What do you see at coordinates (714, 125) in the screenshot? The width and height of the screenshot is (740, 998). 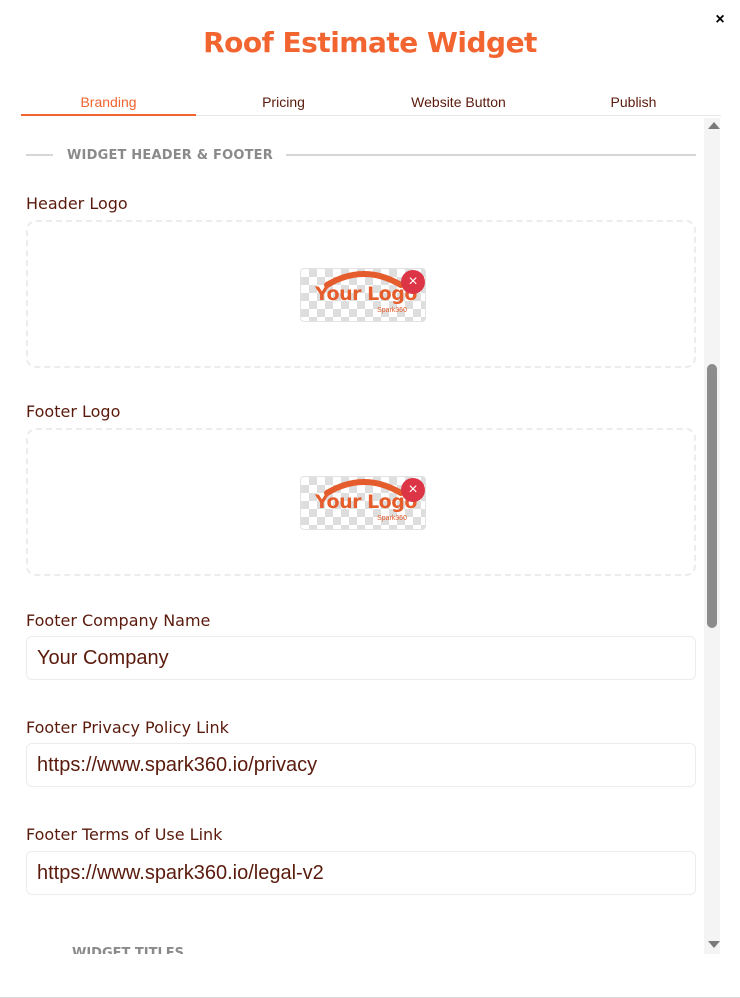 I see `scroll-up-arrow-icon` at bounding box center [714, 125].